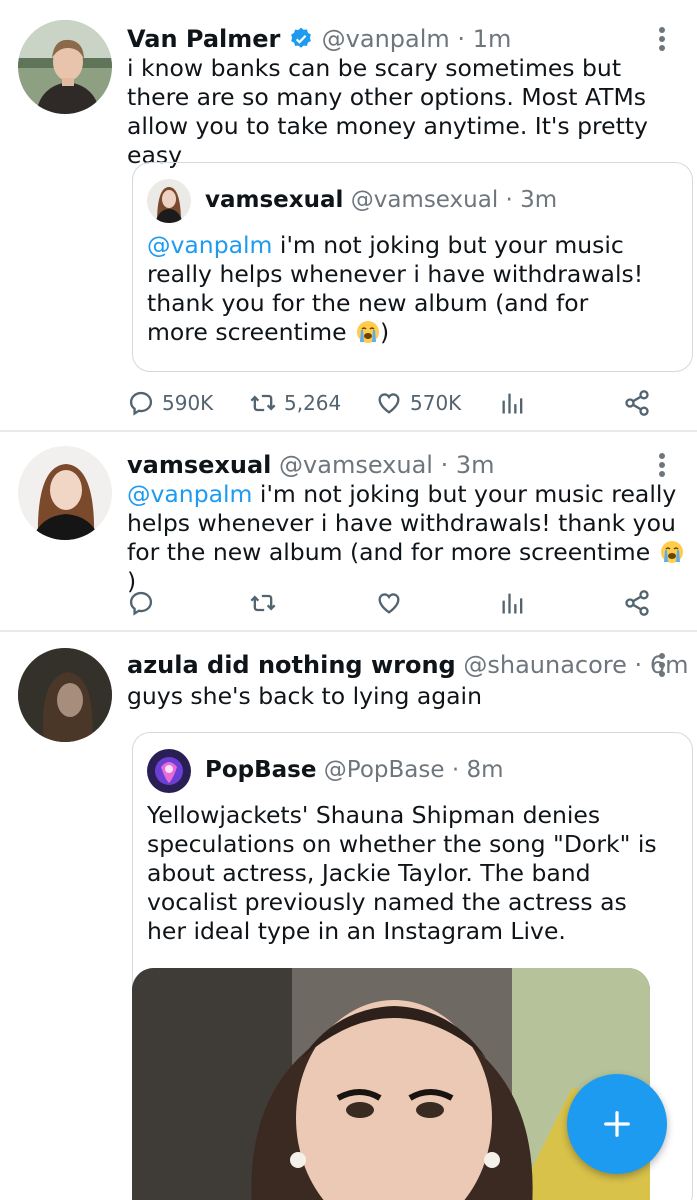 This screenshot has width=697, height=1200. What do you see at coordinates (485, 770) in the screenshot?
I see `timestamp: 8m` at bounding box center [485, 770].